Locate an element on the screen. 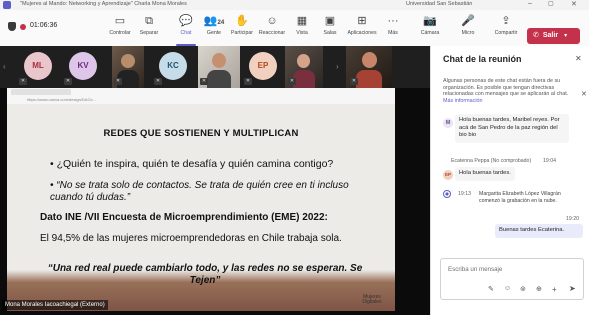 The height and width of the screenshot is (315, 589). raise-hand-button: ✋ Participar is located at coordinates (242, 28).